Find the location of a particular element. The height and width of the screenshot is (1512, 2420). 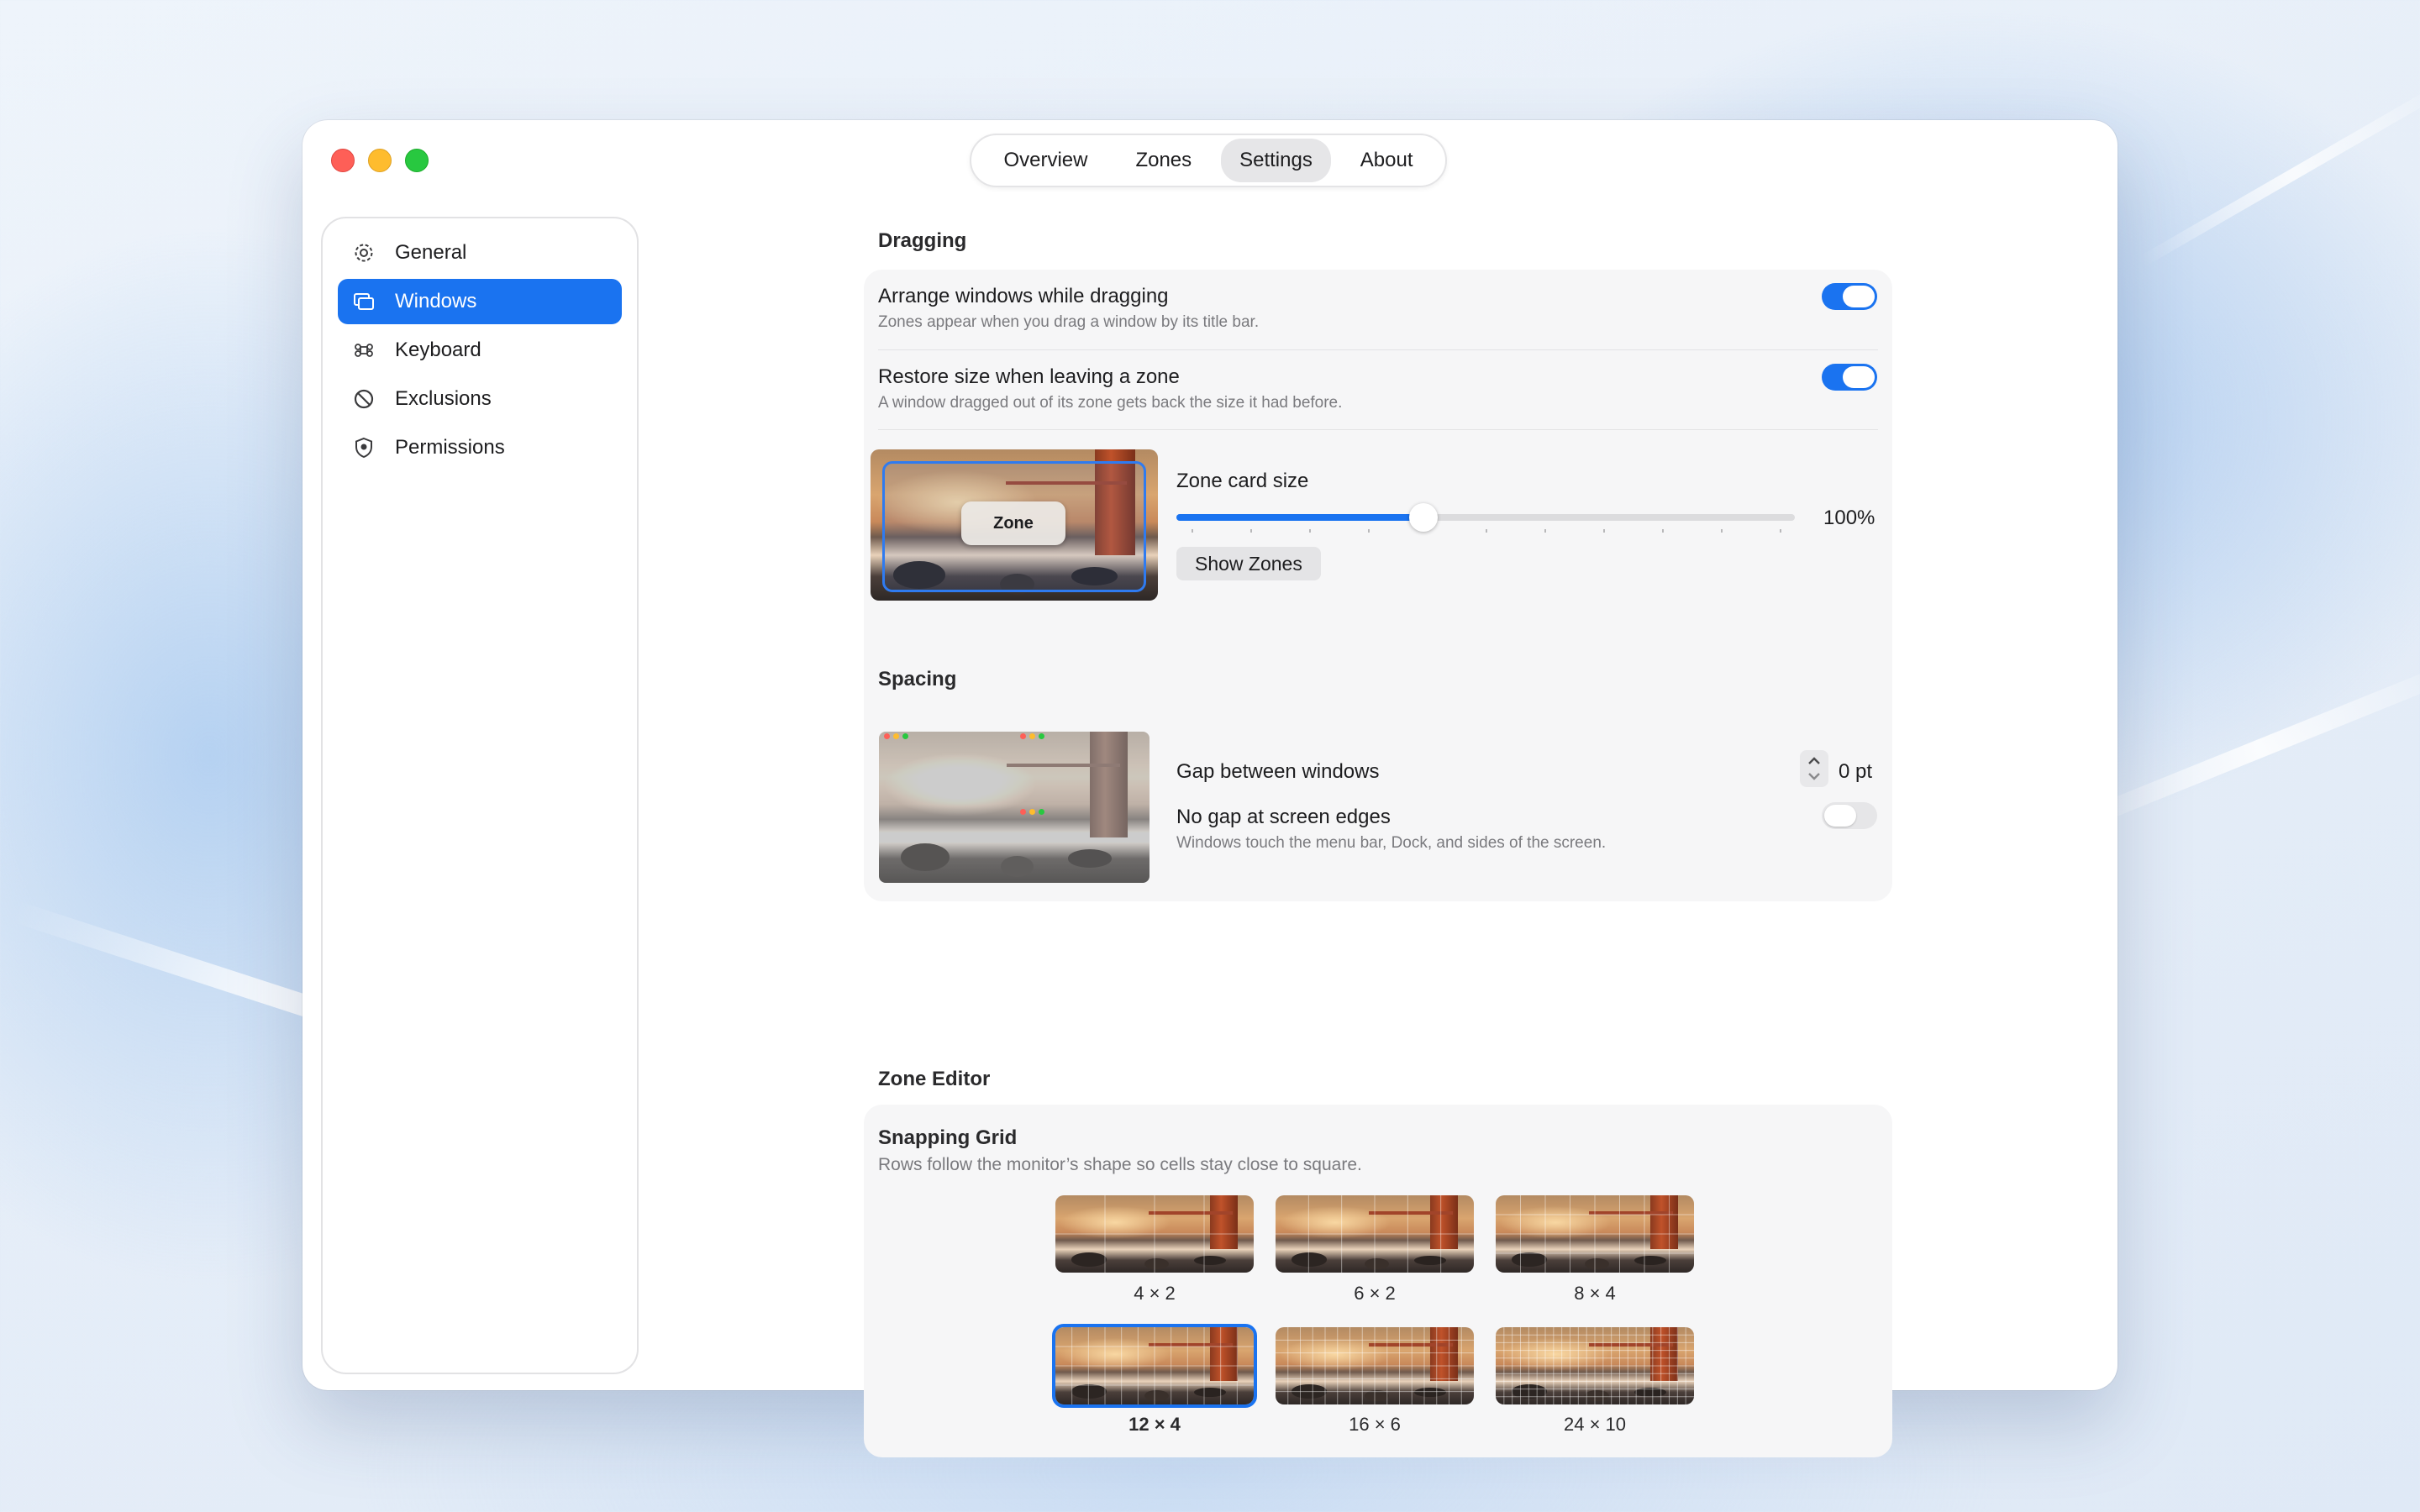

sidebar-item-label: Windows is located at coordinates (436, 301).